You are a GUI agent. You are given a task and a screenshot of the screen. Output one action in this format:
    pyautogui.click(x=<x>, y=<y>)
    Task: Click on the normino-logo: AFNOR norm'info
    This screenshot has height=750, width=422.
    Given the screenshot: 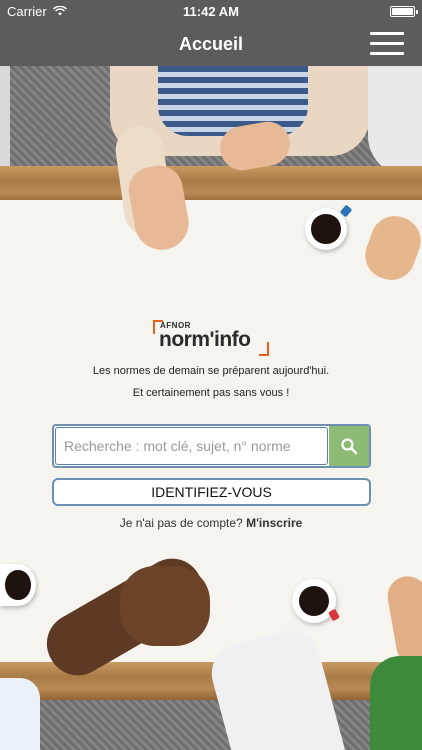 What is the action you would take?
    pyautogui.click(x=211, y=338)
    